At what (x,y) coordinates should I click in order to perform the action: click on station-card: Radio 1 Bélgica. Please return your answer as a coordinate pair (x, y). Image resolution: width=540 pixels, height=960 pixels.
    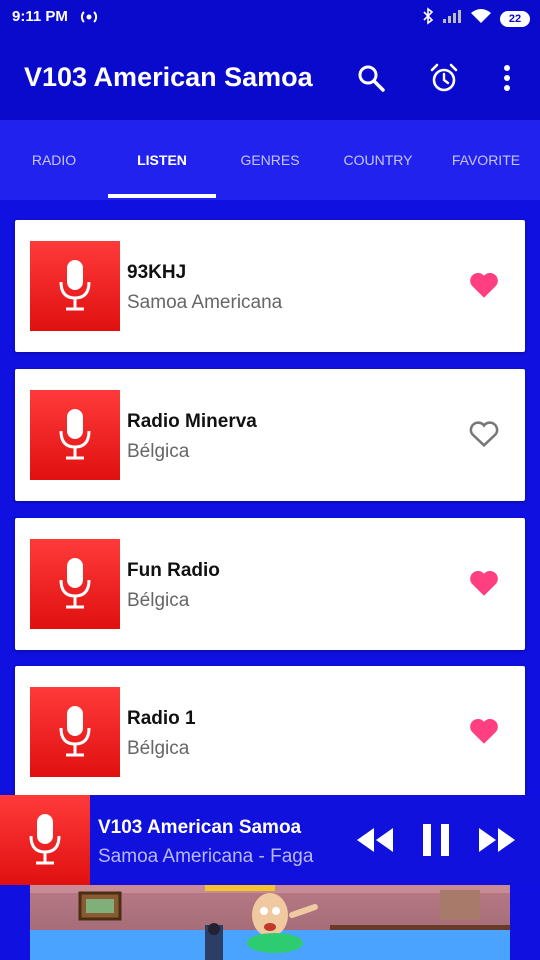
    Looking at the image, I should click on (270, 730).